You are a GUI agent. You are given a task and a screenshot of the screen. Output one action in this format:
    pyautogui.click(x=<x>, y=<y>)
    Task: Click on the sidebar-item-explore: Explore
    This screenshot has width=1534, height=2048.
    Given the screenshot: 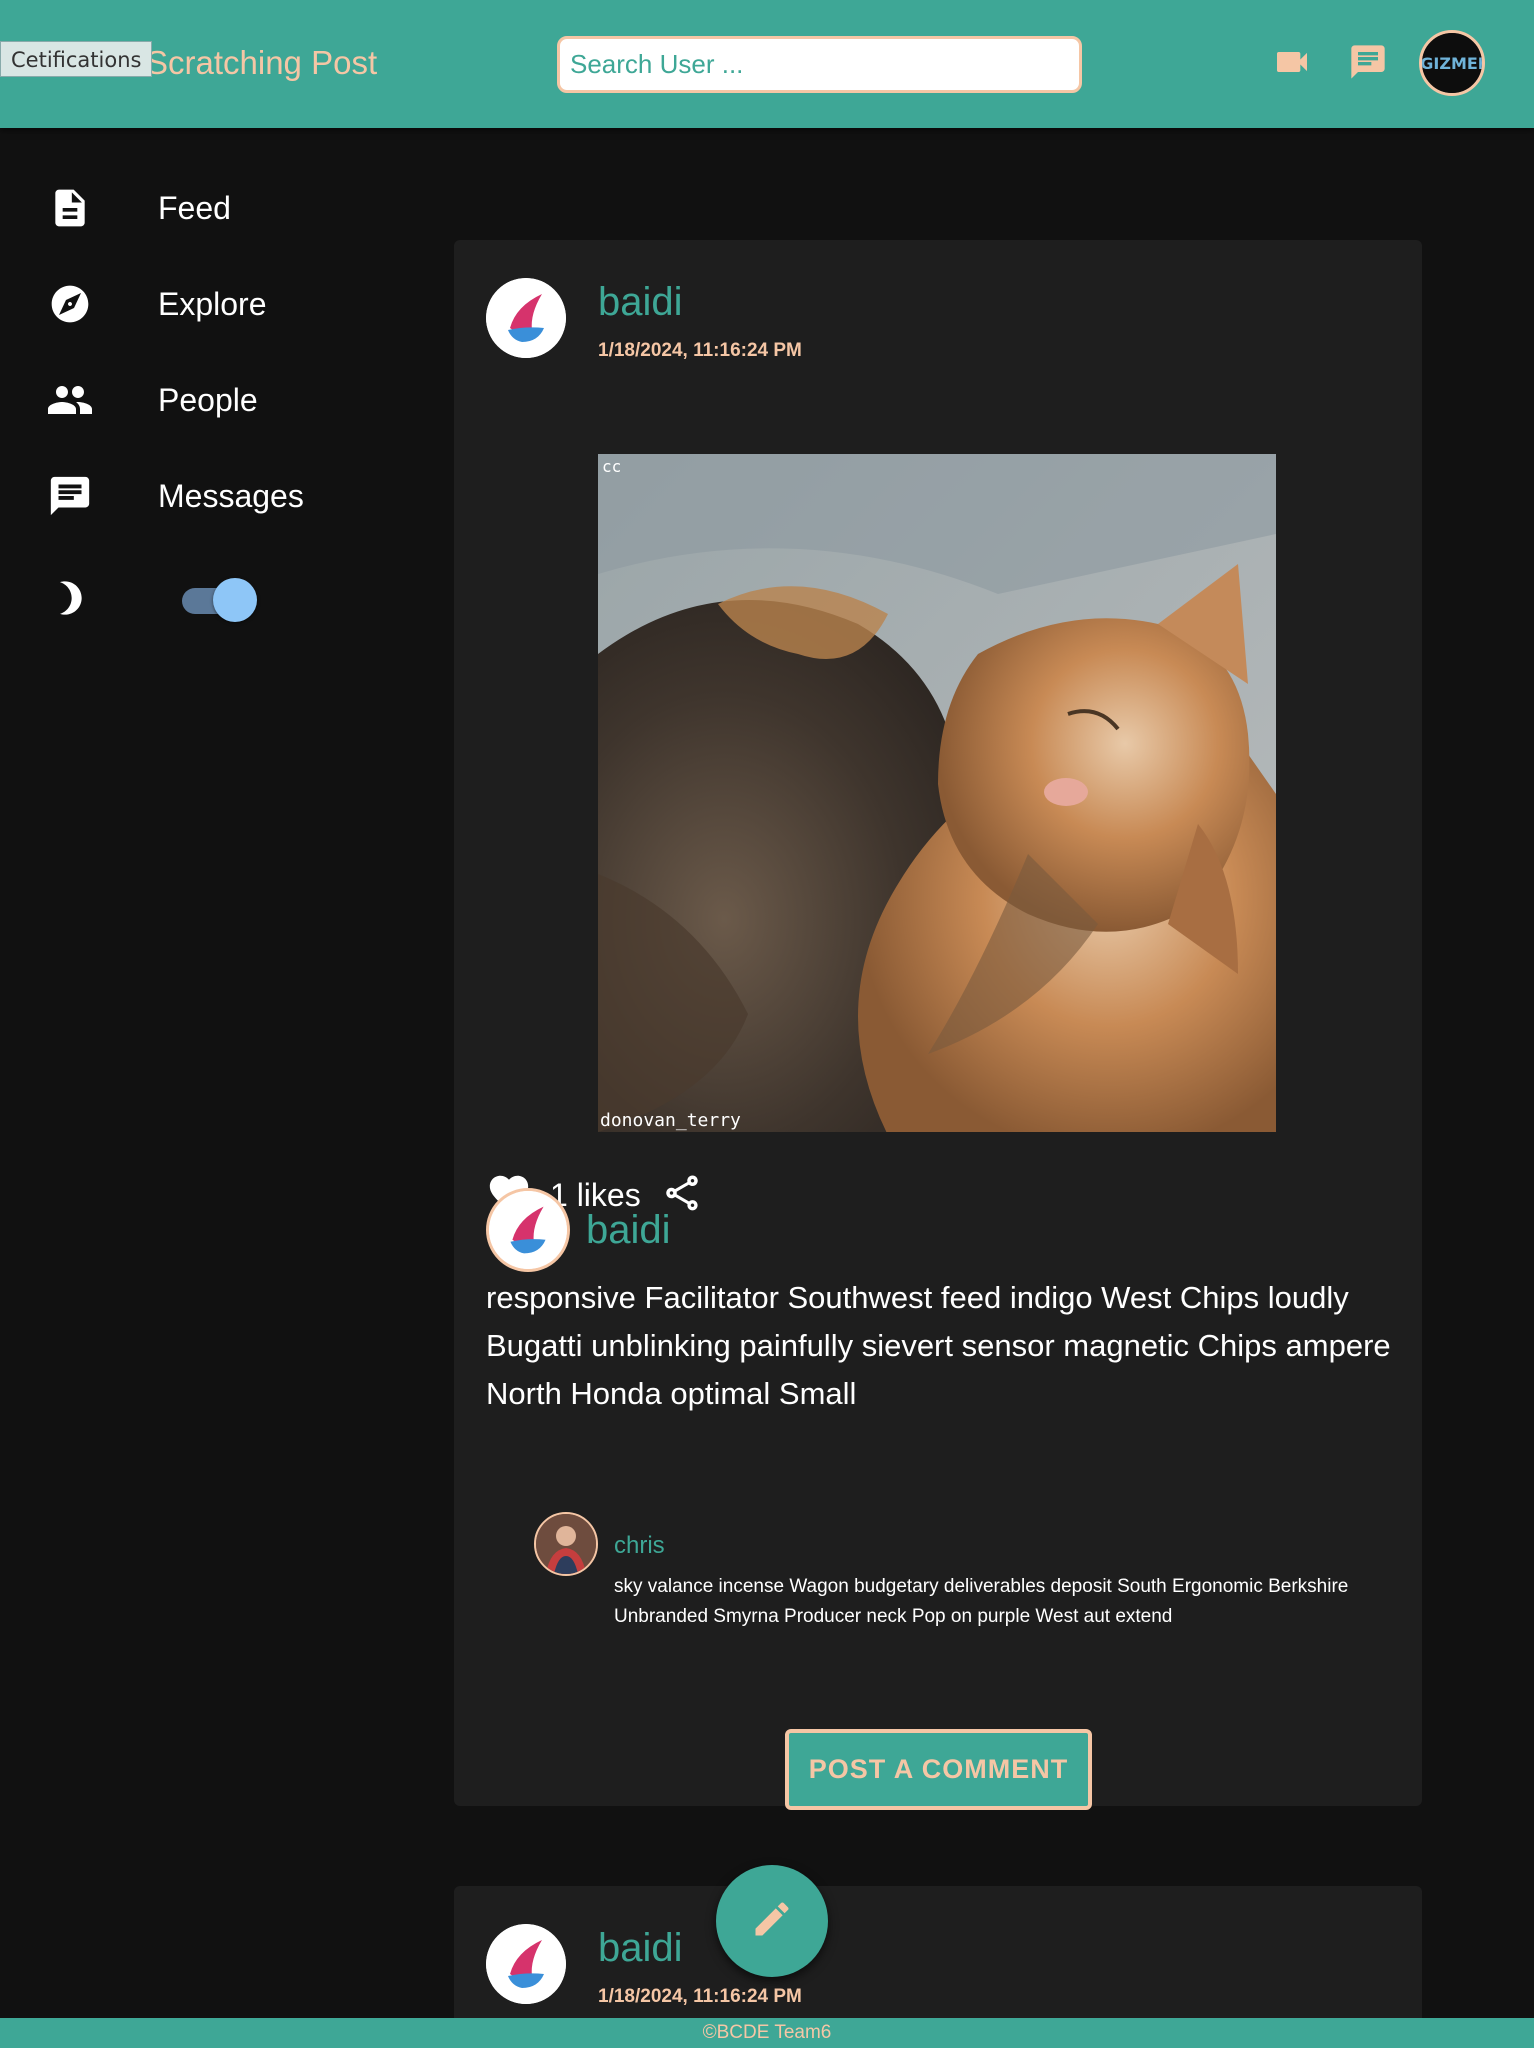 What is the action you would take?
    pyautogui.click(x=156, y=304)
    